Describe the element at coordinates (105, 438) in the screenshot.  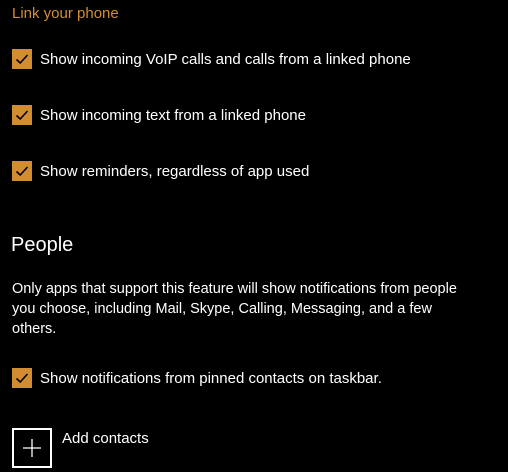
I see `add-contacts-label: Add contacts` at that location.